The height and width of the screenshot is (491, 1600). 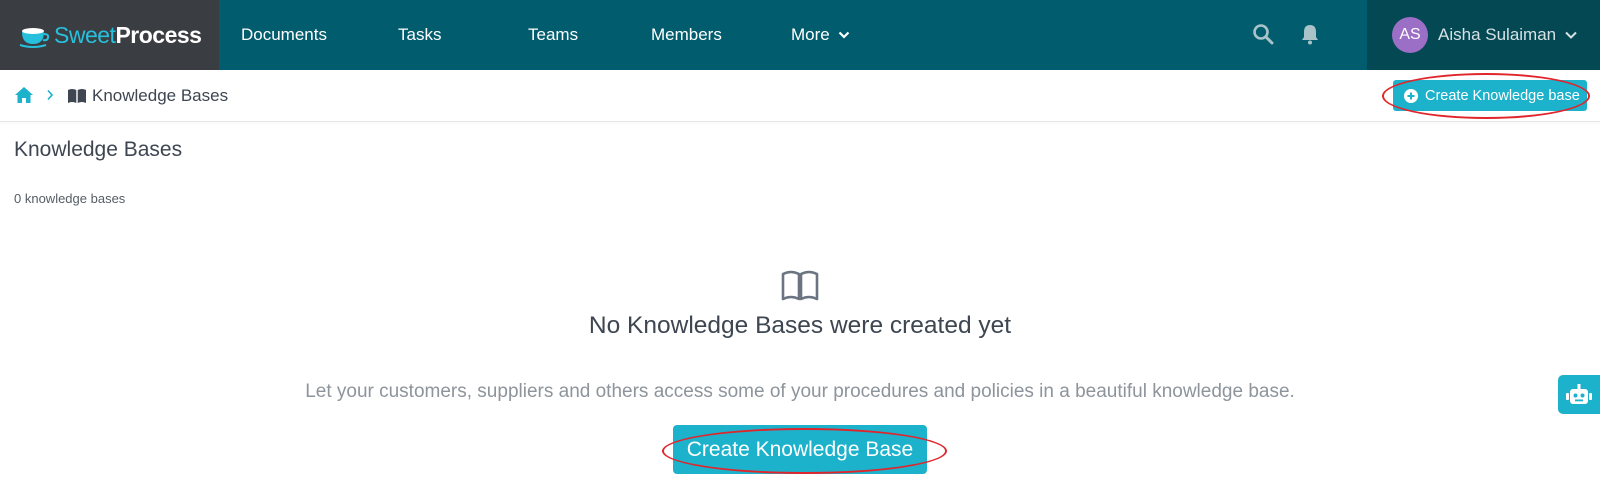 I want to click on knowledge-base-count: 0 knowledge bases, so click(x=70, y=198).